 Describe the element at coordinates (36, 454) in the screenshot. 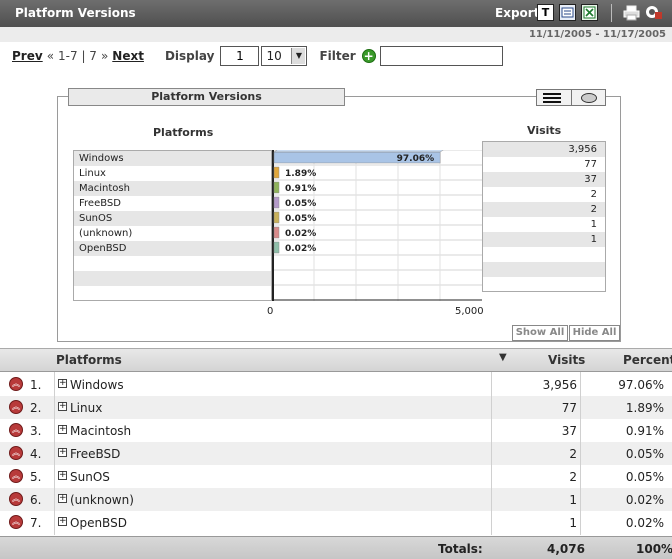

I see `row-rank: 4.` at that location.